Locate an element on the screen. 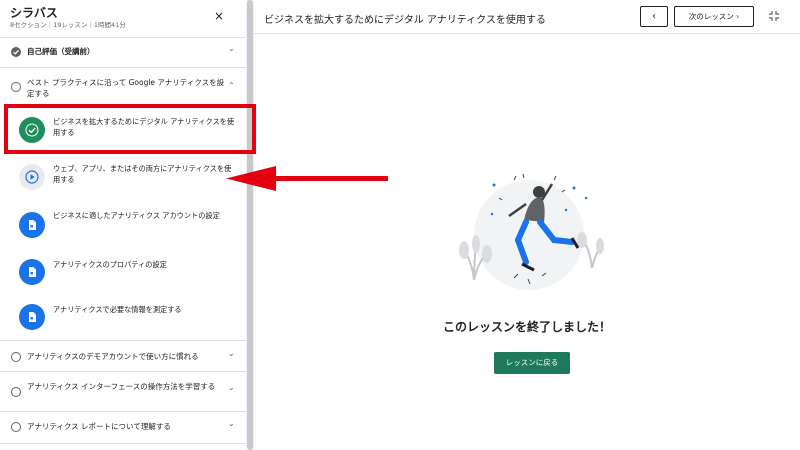 Image resolution: width=800 pixels, height=450 pixels. arrow-annotation-icon is located at coordinates (308, 181).